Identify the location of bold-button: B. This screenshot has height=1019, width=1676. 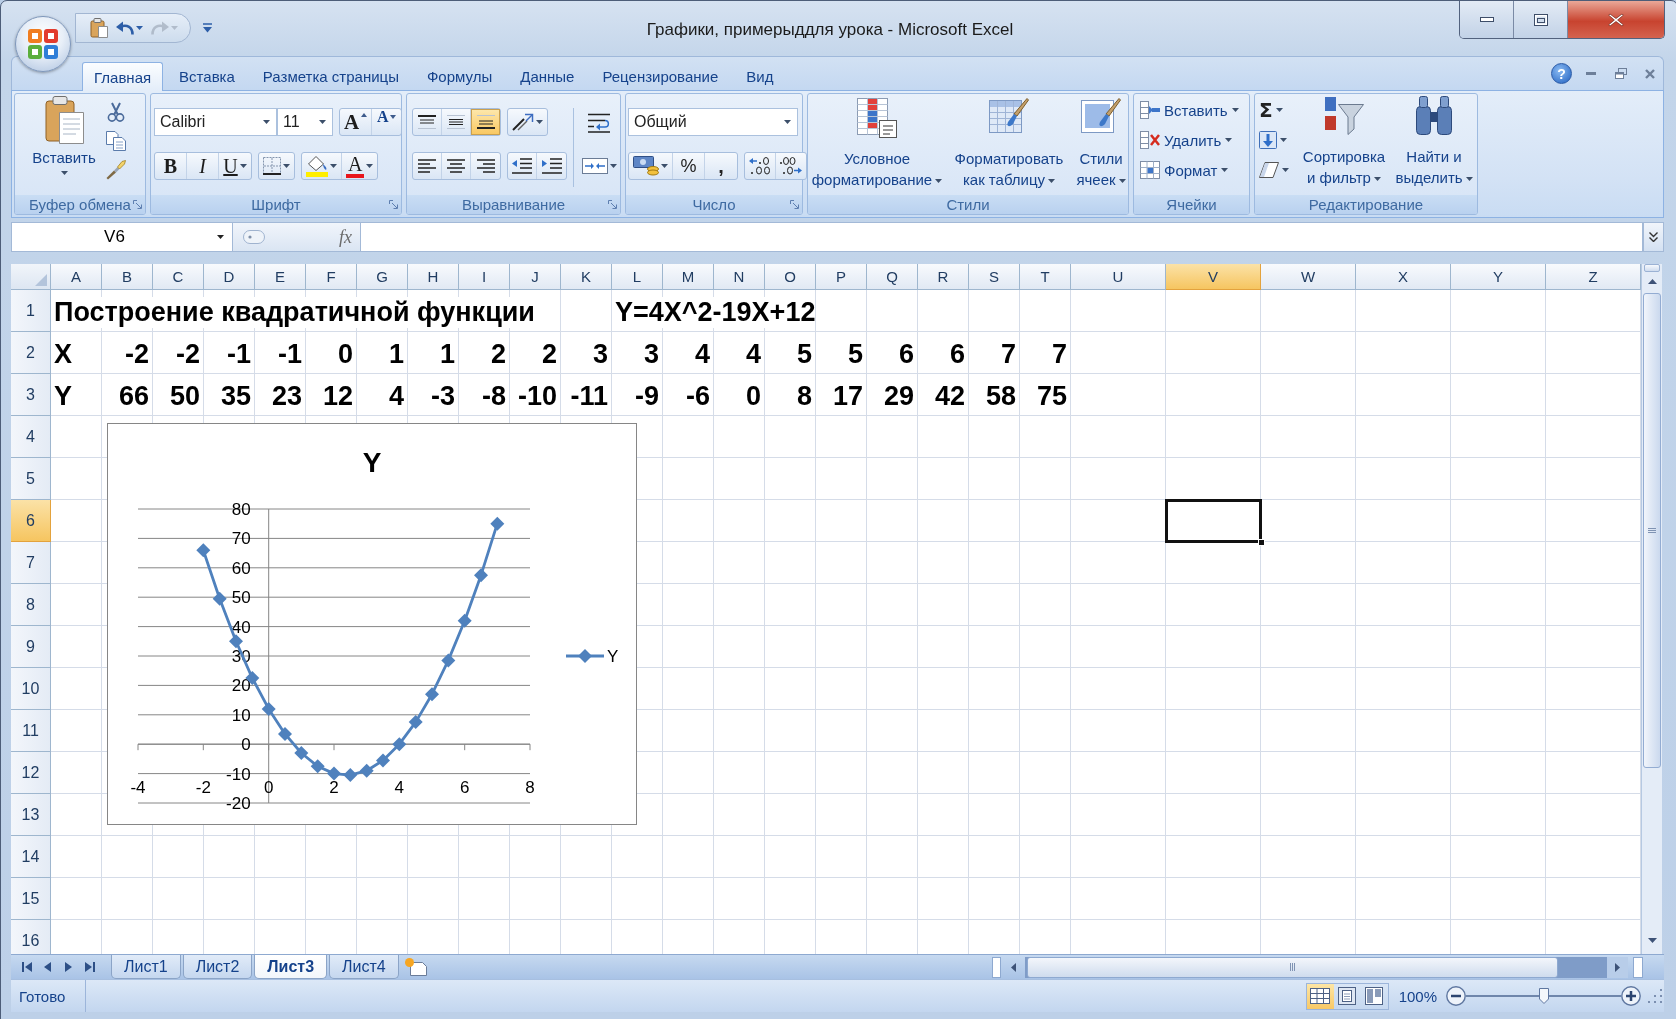
(171, 166).